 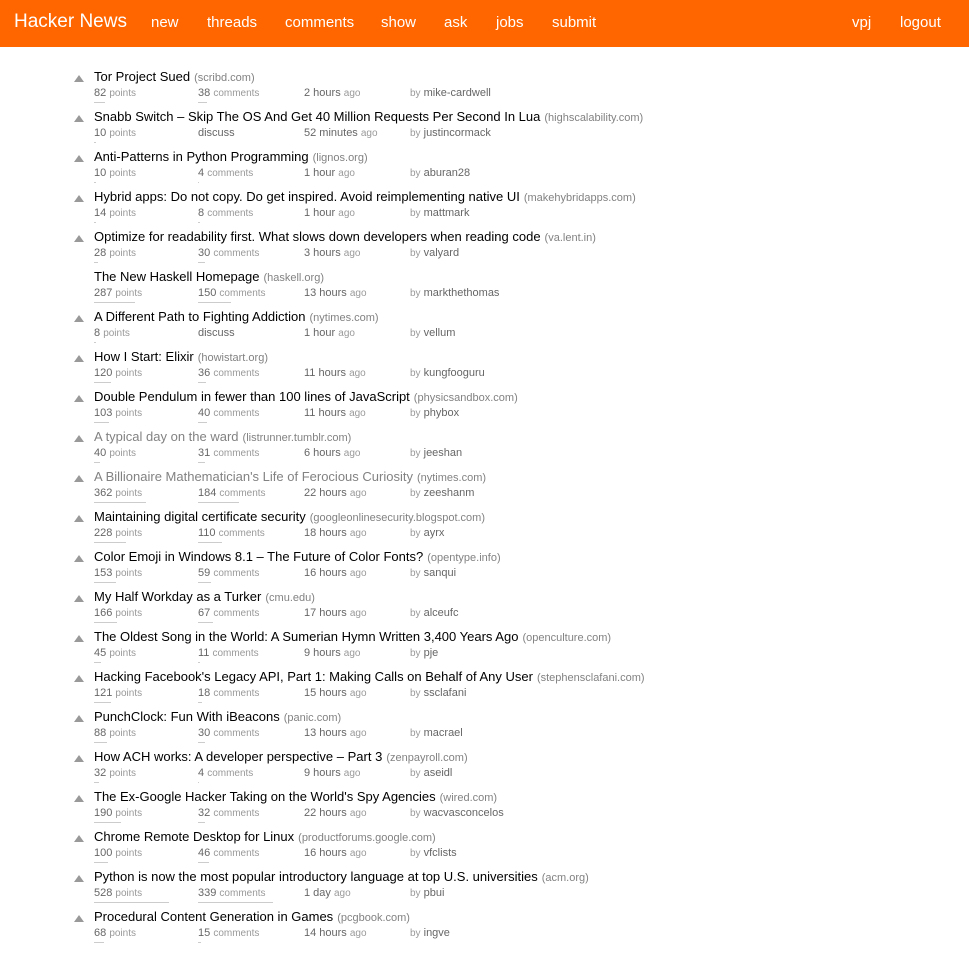 I want to click on story-title-link: My Half Workday as a Turker, so click(x=177, y=596).